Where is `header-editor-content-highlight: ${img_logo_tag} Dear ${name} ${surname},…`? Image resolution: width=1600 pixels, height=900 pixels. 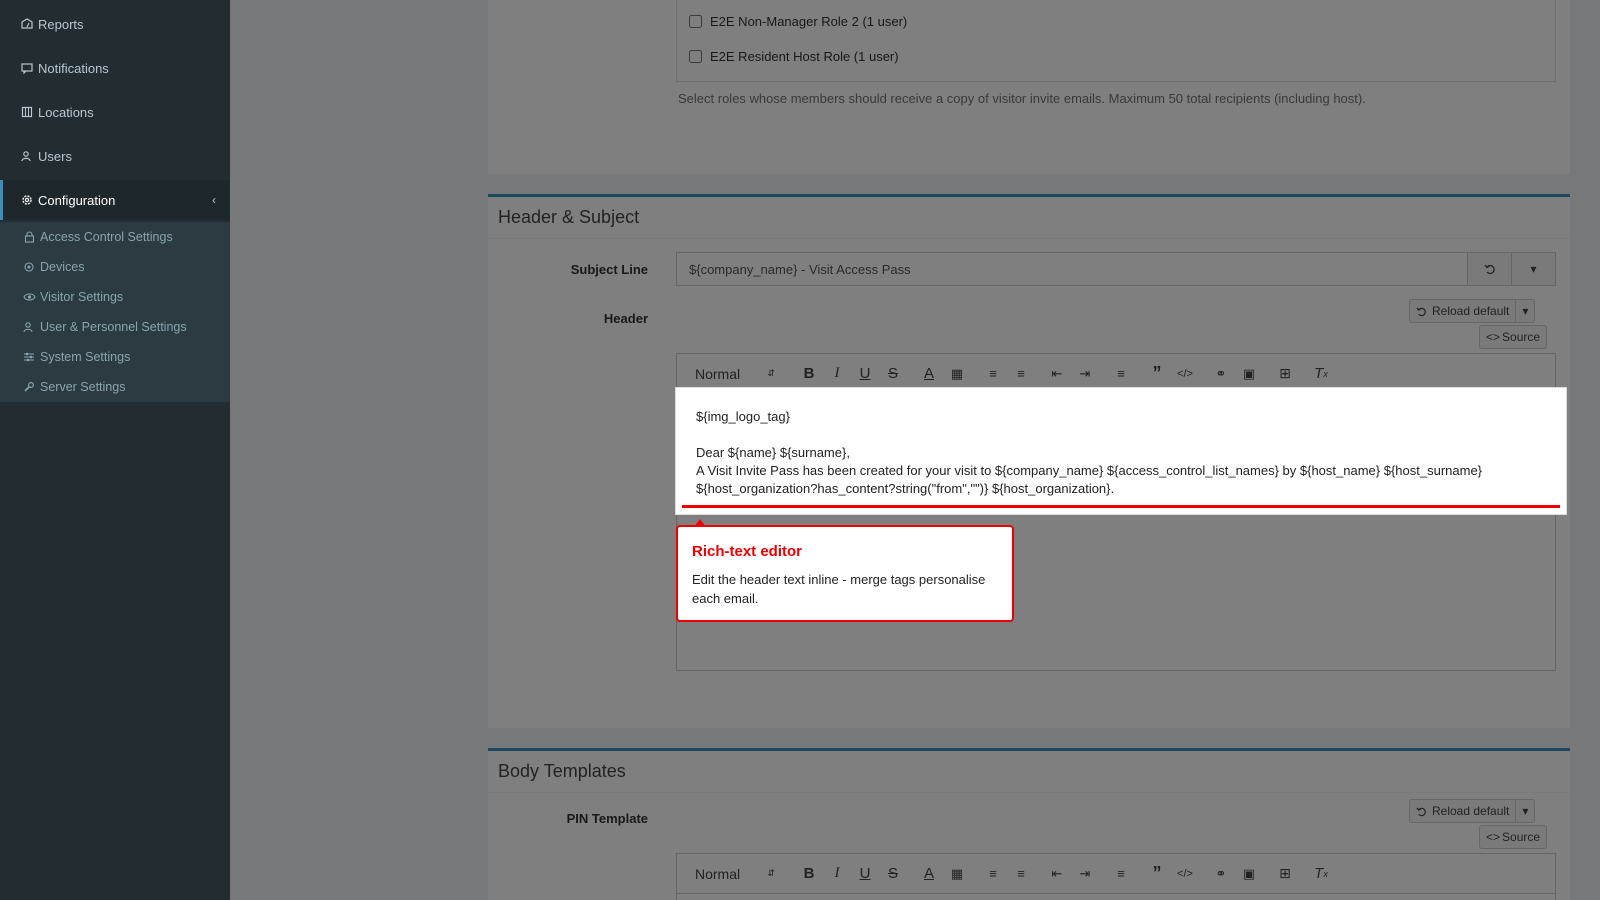 header-editor-content-highlight: ${img_logo_tag} Dear ${name} ${surname},… is located at coordinates (1121, 451).